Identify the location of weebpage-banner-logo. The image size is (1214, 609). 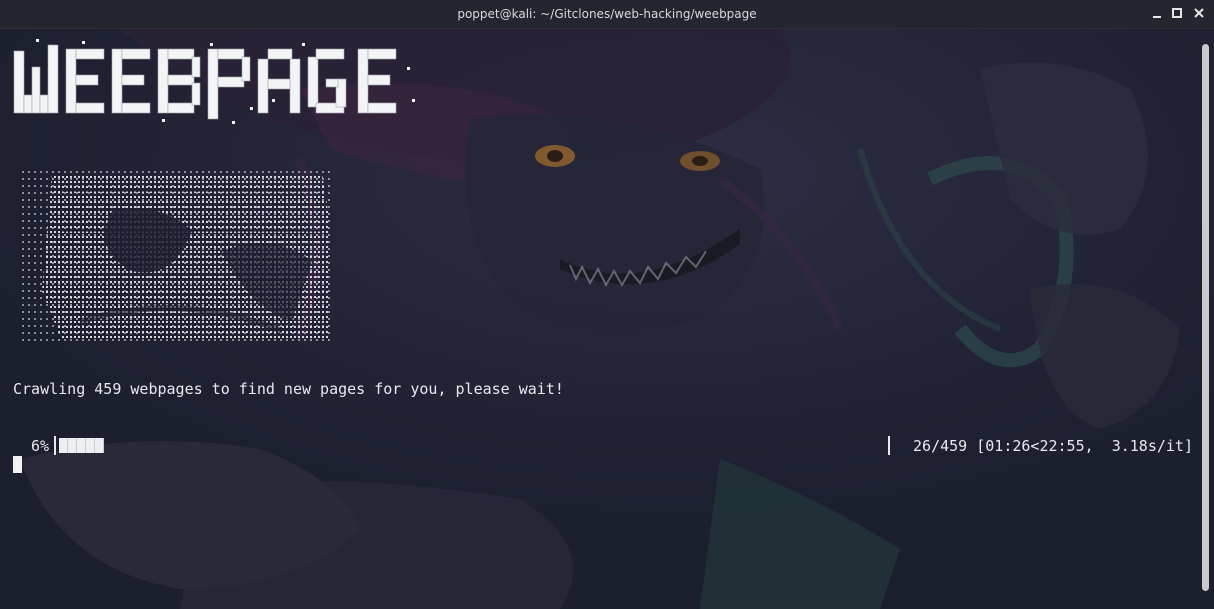
(214, 81).